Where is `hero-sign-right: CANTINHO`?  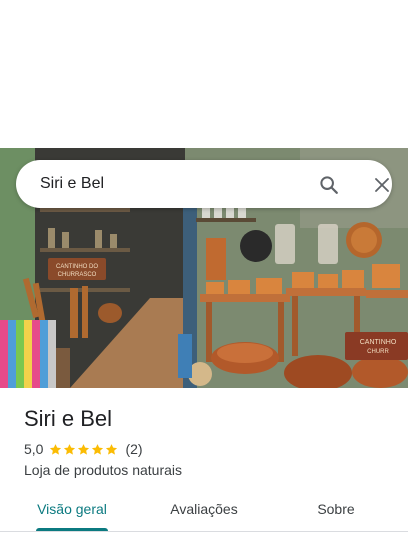 hero-sign-right: CANTINHO is located at coordinates (378, 342).